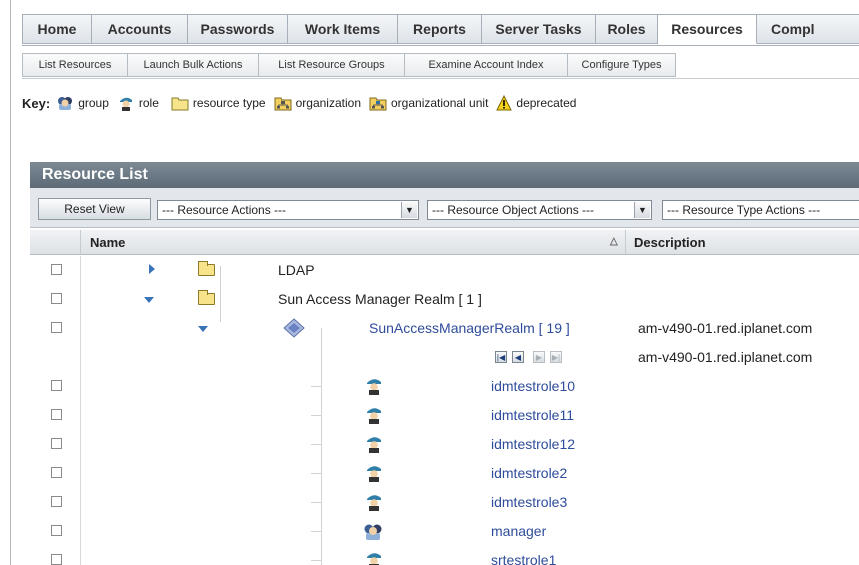  Describe the element at coordinates (444, 357) in the screenshot. I see `pagination-row: |◀ ◀ ▶ ▶| am-v490-01.red.iplanet.com` at that location.